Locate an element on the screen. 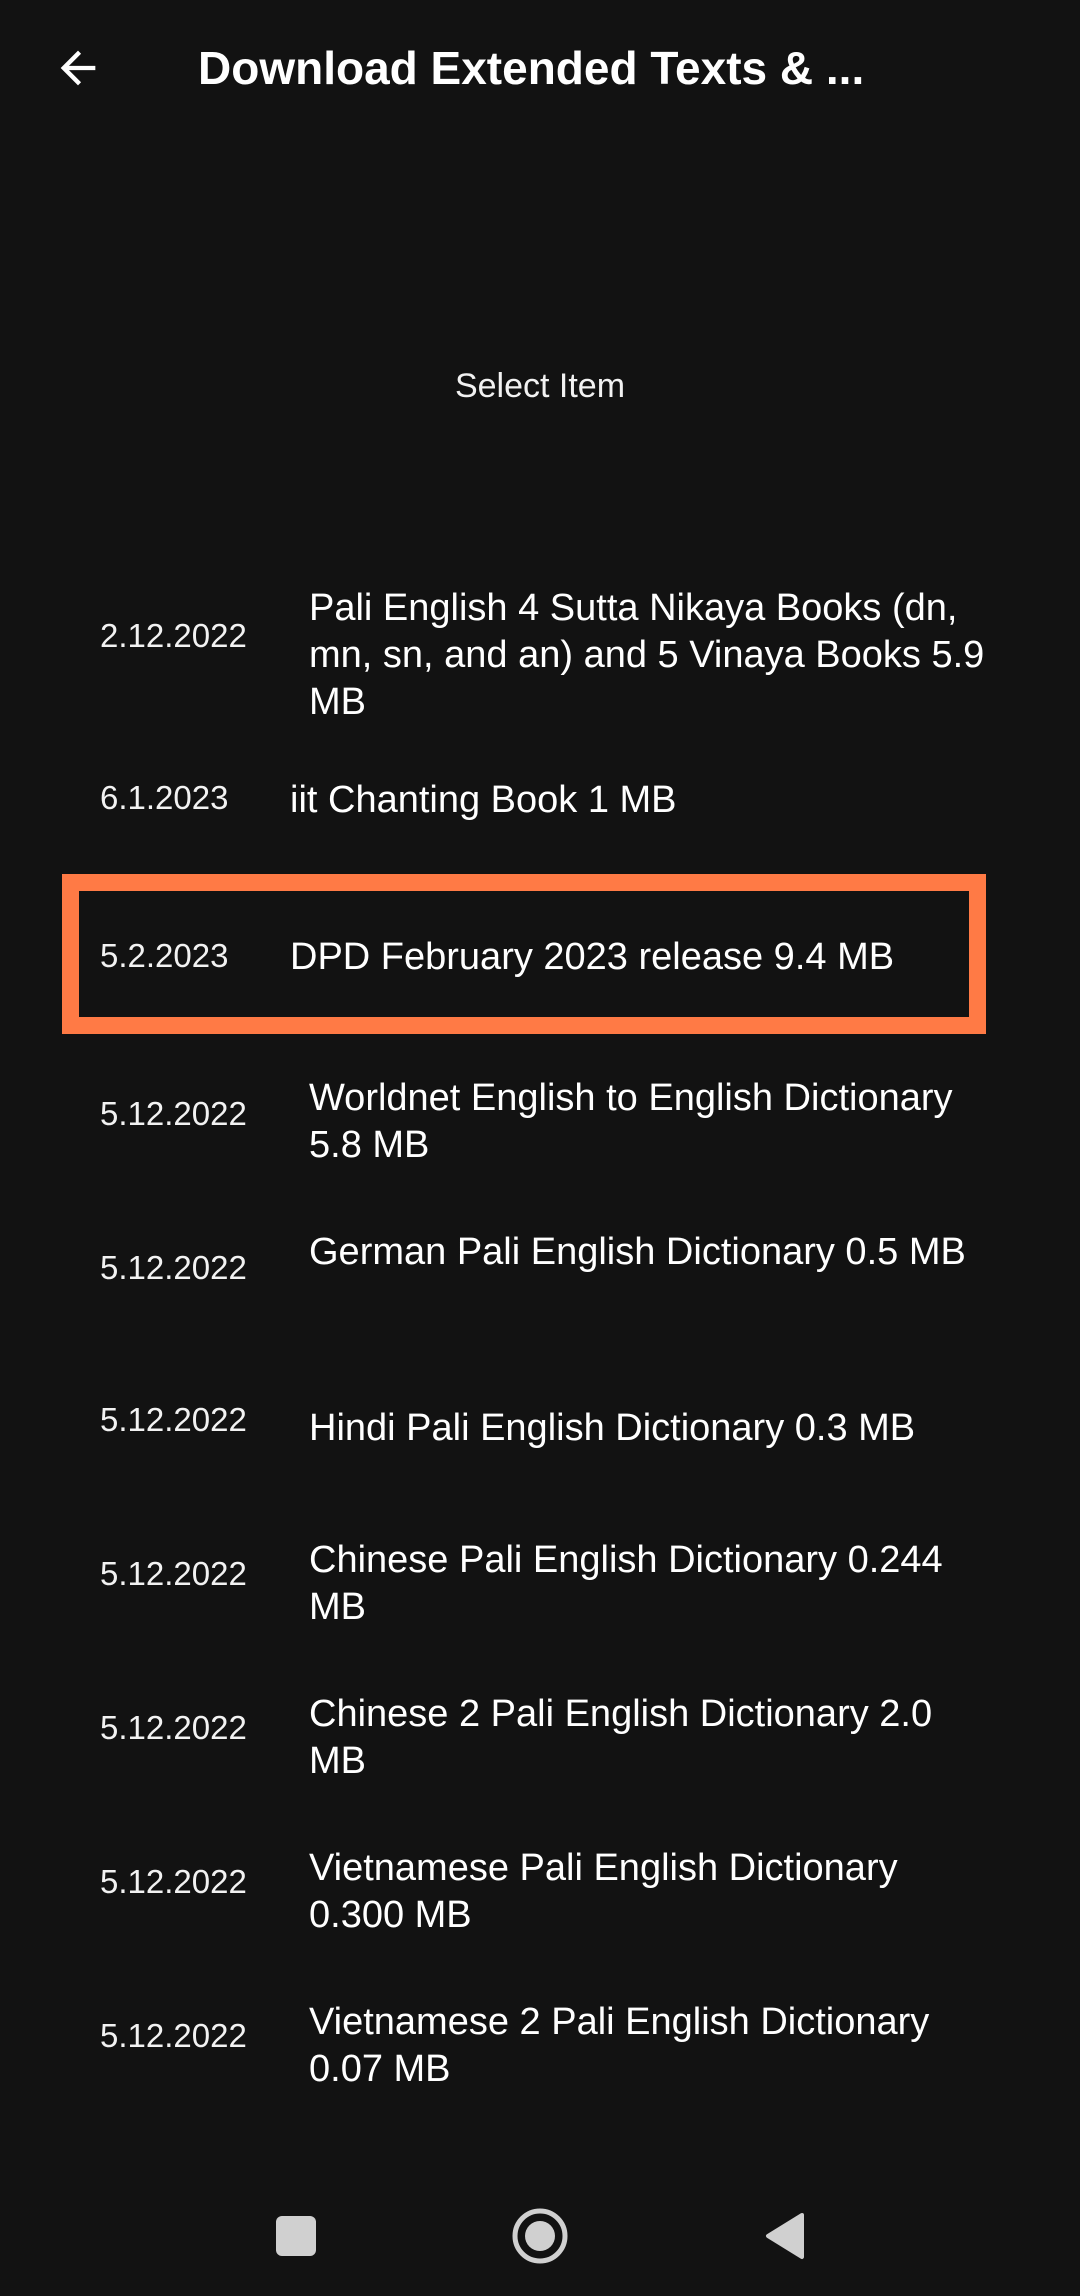 This screenshot has width=1080, height=2296. item-label: German Pali English Dictionary 0.5 MB is located at coordinates (637, 1252).